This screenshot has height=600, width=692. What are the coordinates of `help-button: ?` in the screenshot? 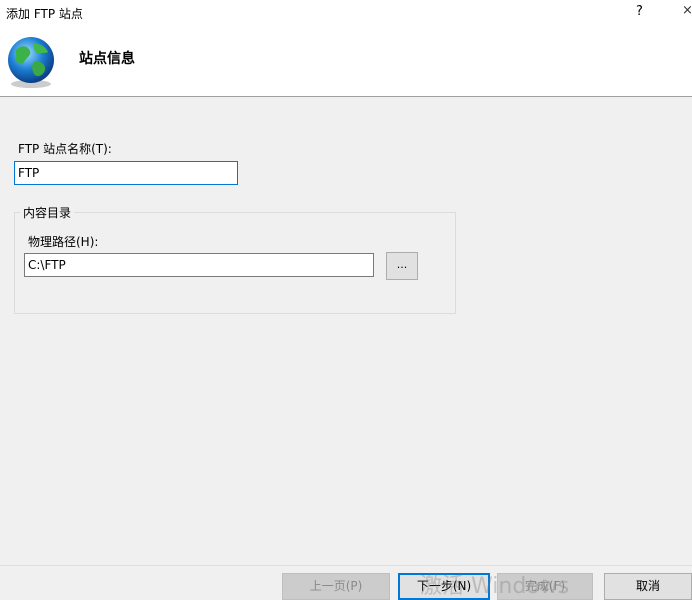 It's located at (639, 11).